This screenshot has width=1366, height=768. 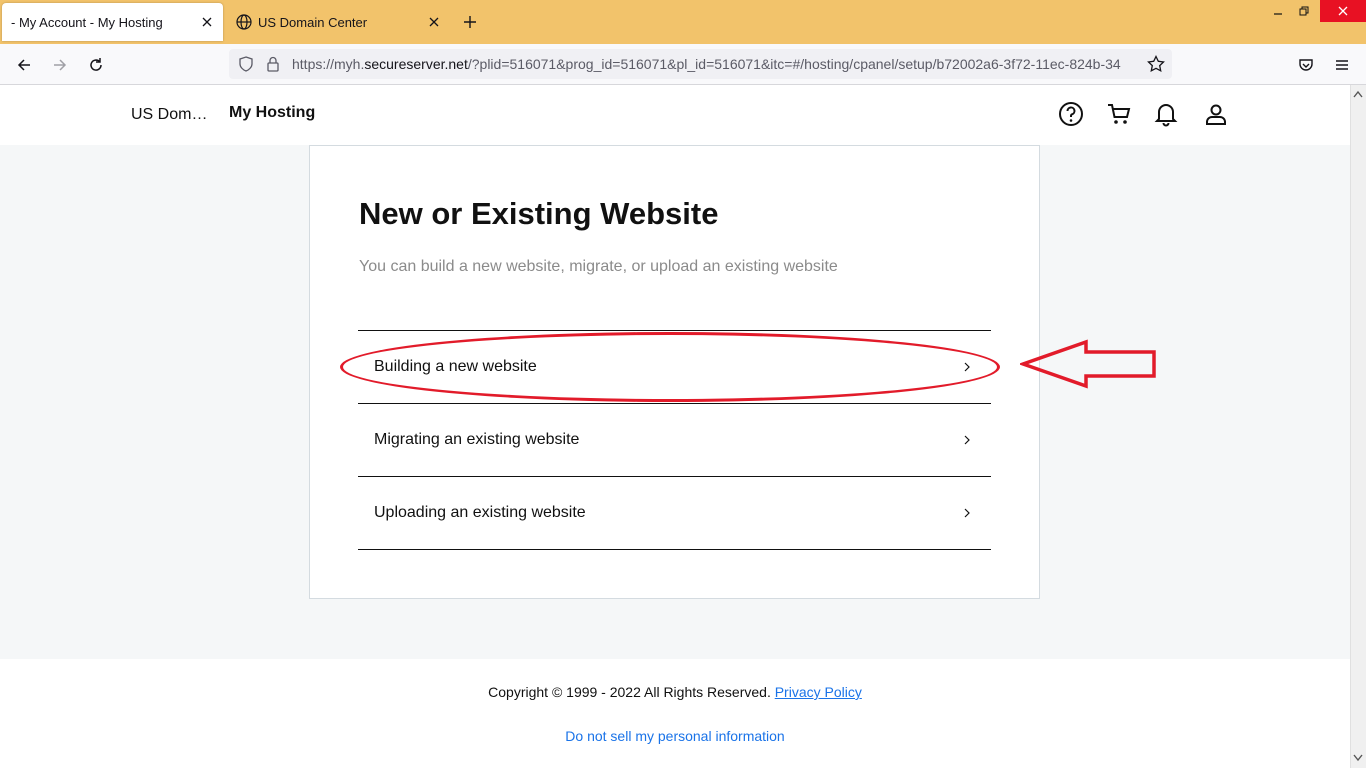 I want to click on scrollbar, so click(x=1358, y=426).